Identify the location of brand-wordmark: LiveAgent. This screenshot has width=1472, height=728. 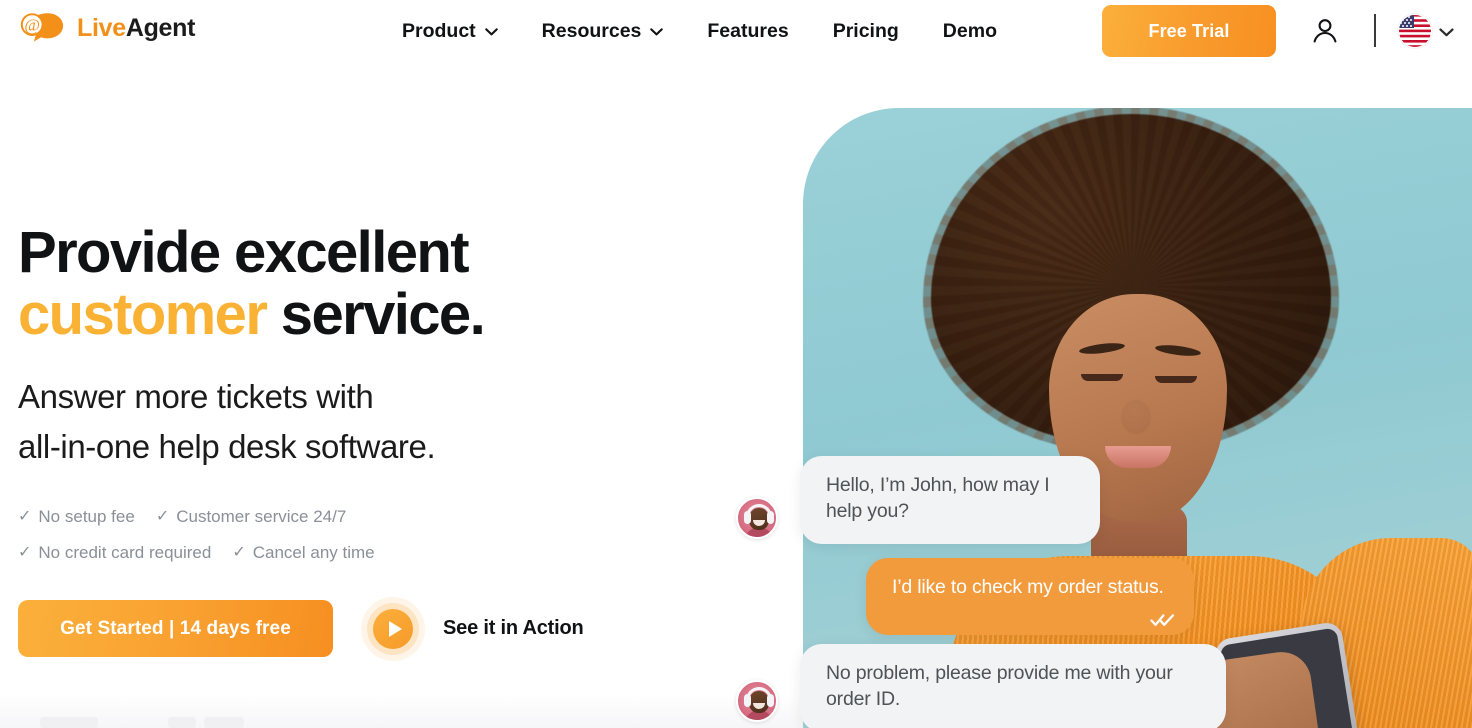
(136, 27).